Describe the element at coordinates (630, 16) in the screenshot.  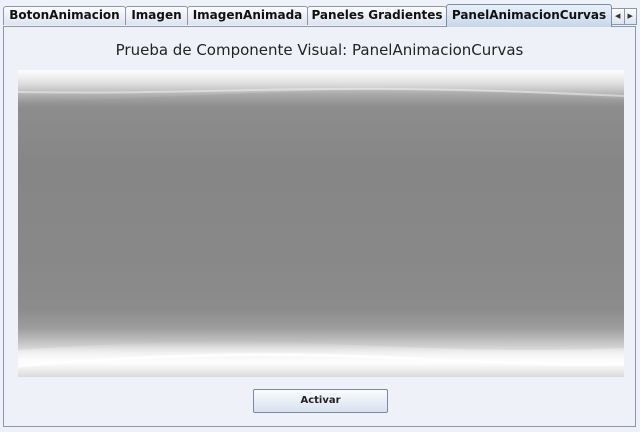
I see `scroll-right-icon: ▶` at that location.